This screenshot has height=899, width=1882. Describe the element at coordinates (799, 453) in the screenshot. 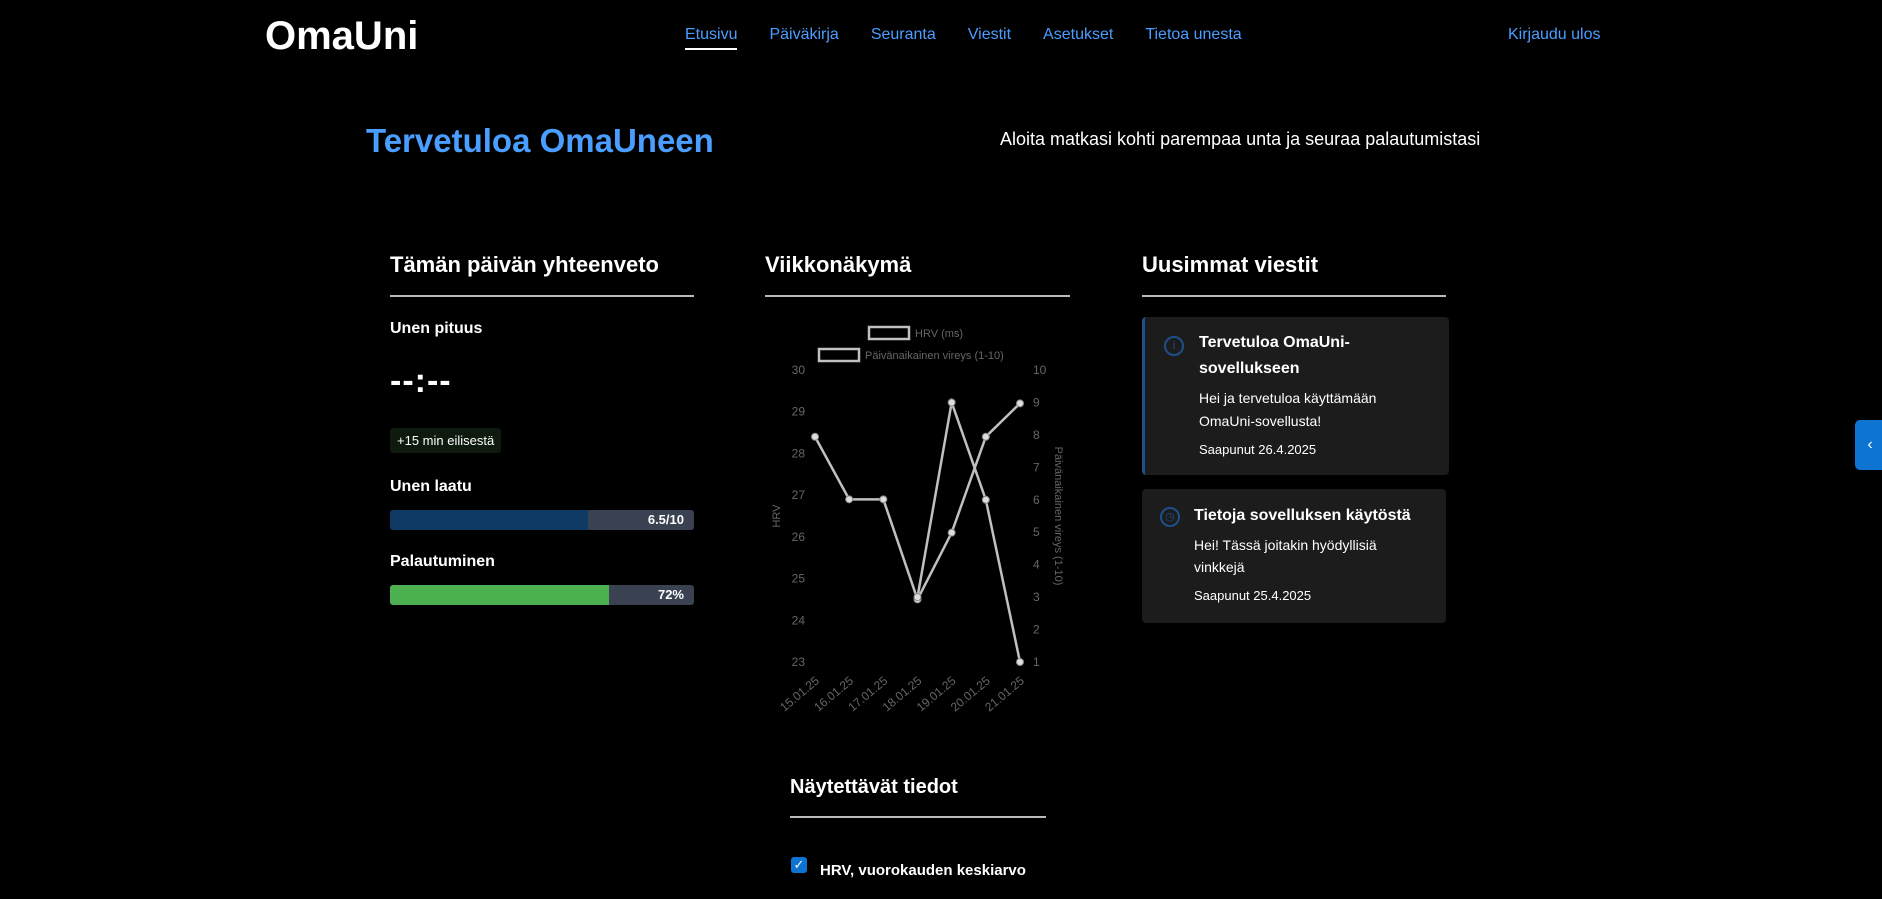

I see `y-tick-label: 28` at that location.